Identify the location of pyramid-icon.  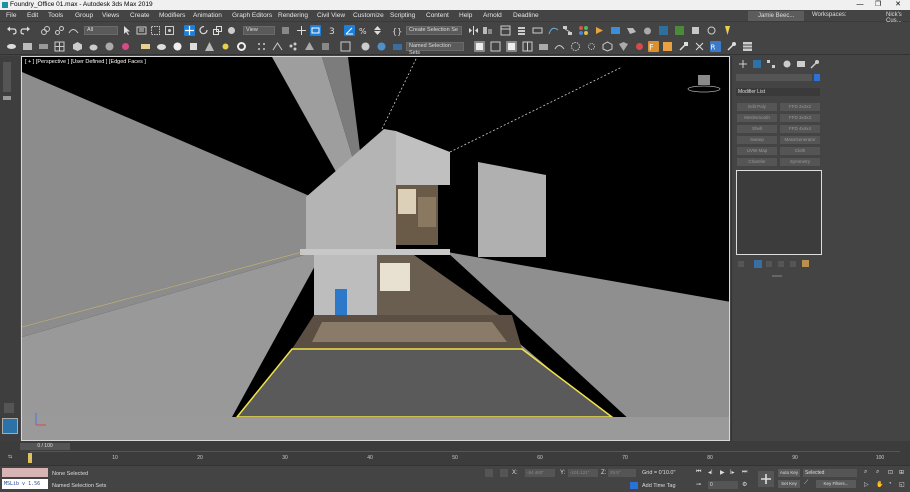
(309, 46).